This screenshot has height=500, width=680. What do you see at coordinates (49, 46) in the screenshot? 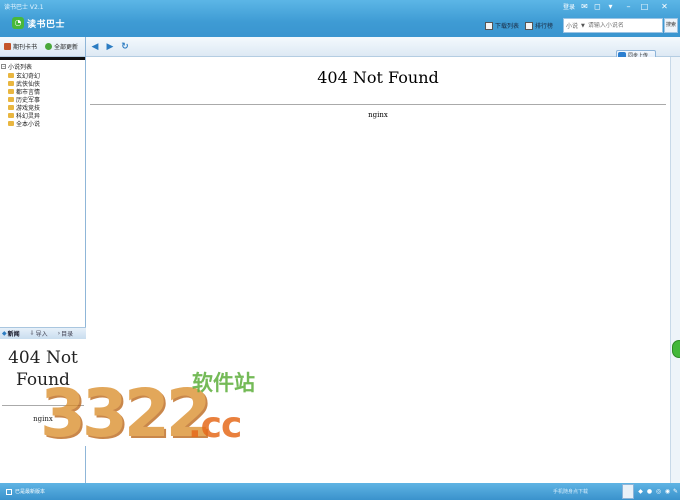
I see `refresh-icon` at bounding box center [49, 46].